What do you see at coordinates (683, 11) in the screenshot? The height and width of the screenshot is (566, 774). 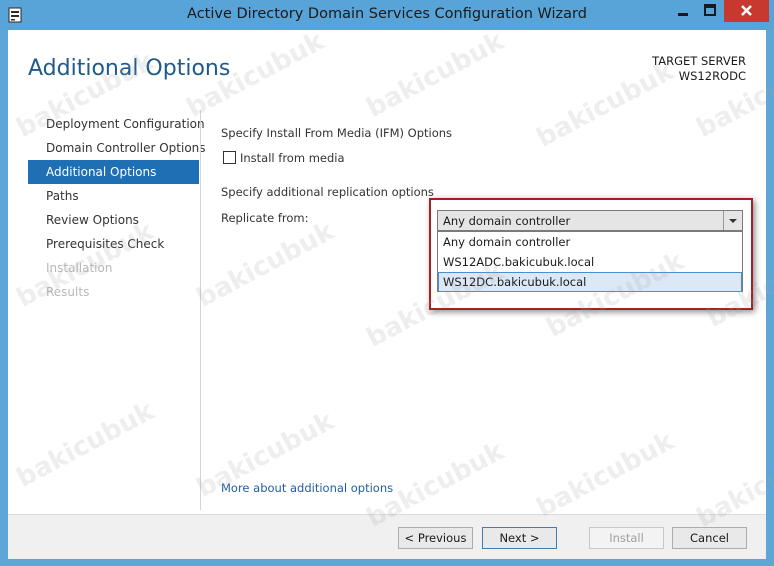 I see `minimize-button` at bounding box center [683, 11].